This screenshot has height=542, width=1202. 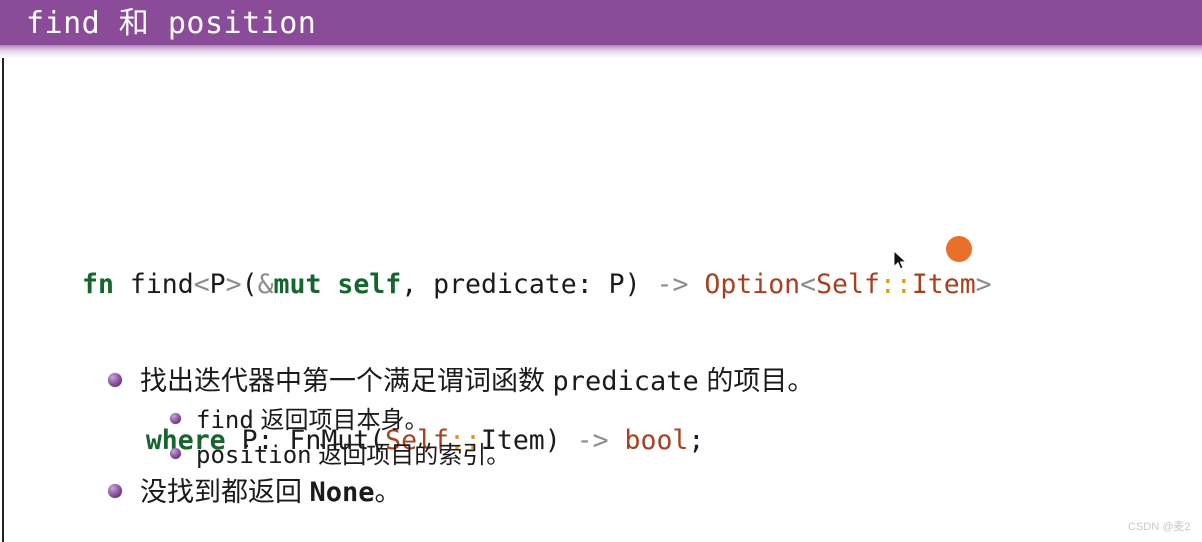 What do you see at coordinates (895, 284) in the screenshot?
I see `code-token-coloncolon: ::` at bounding box center [895, 284].